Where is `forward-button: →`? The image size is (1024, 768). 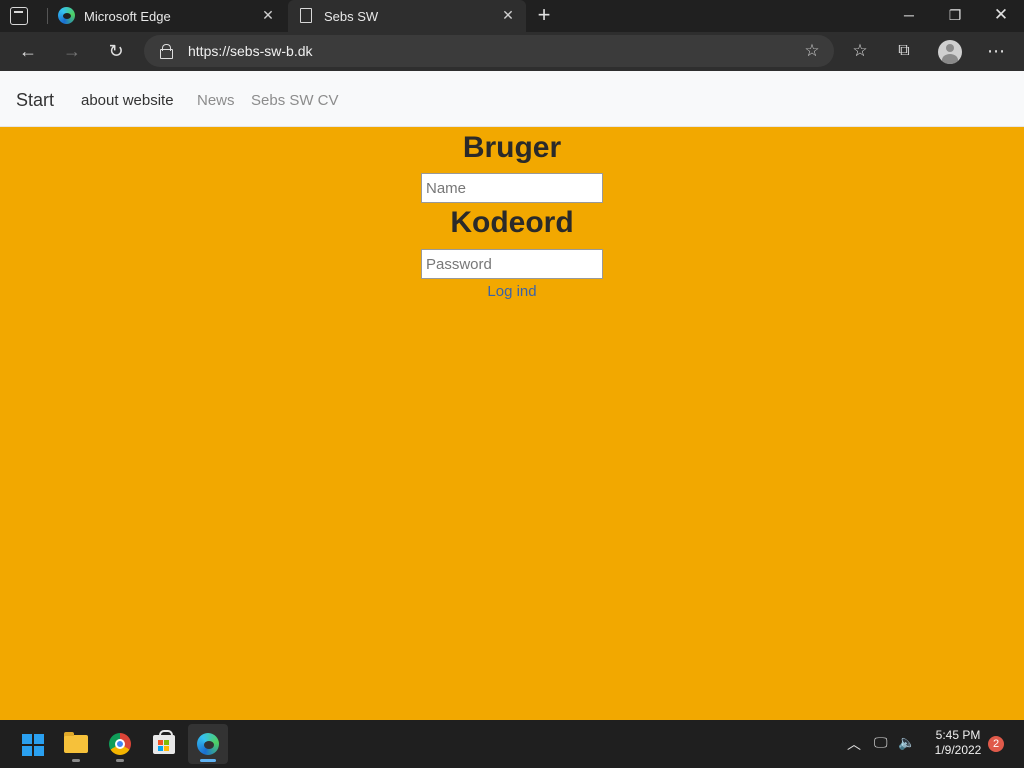 forward-button: → is located at coordinates (72, 52).